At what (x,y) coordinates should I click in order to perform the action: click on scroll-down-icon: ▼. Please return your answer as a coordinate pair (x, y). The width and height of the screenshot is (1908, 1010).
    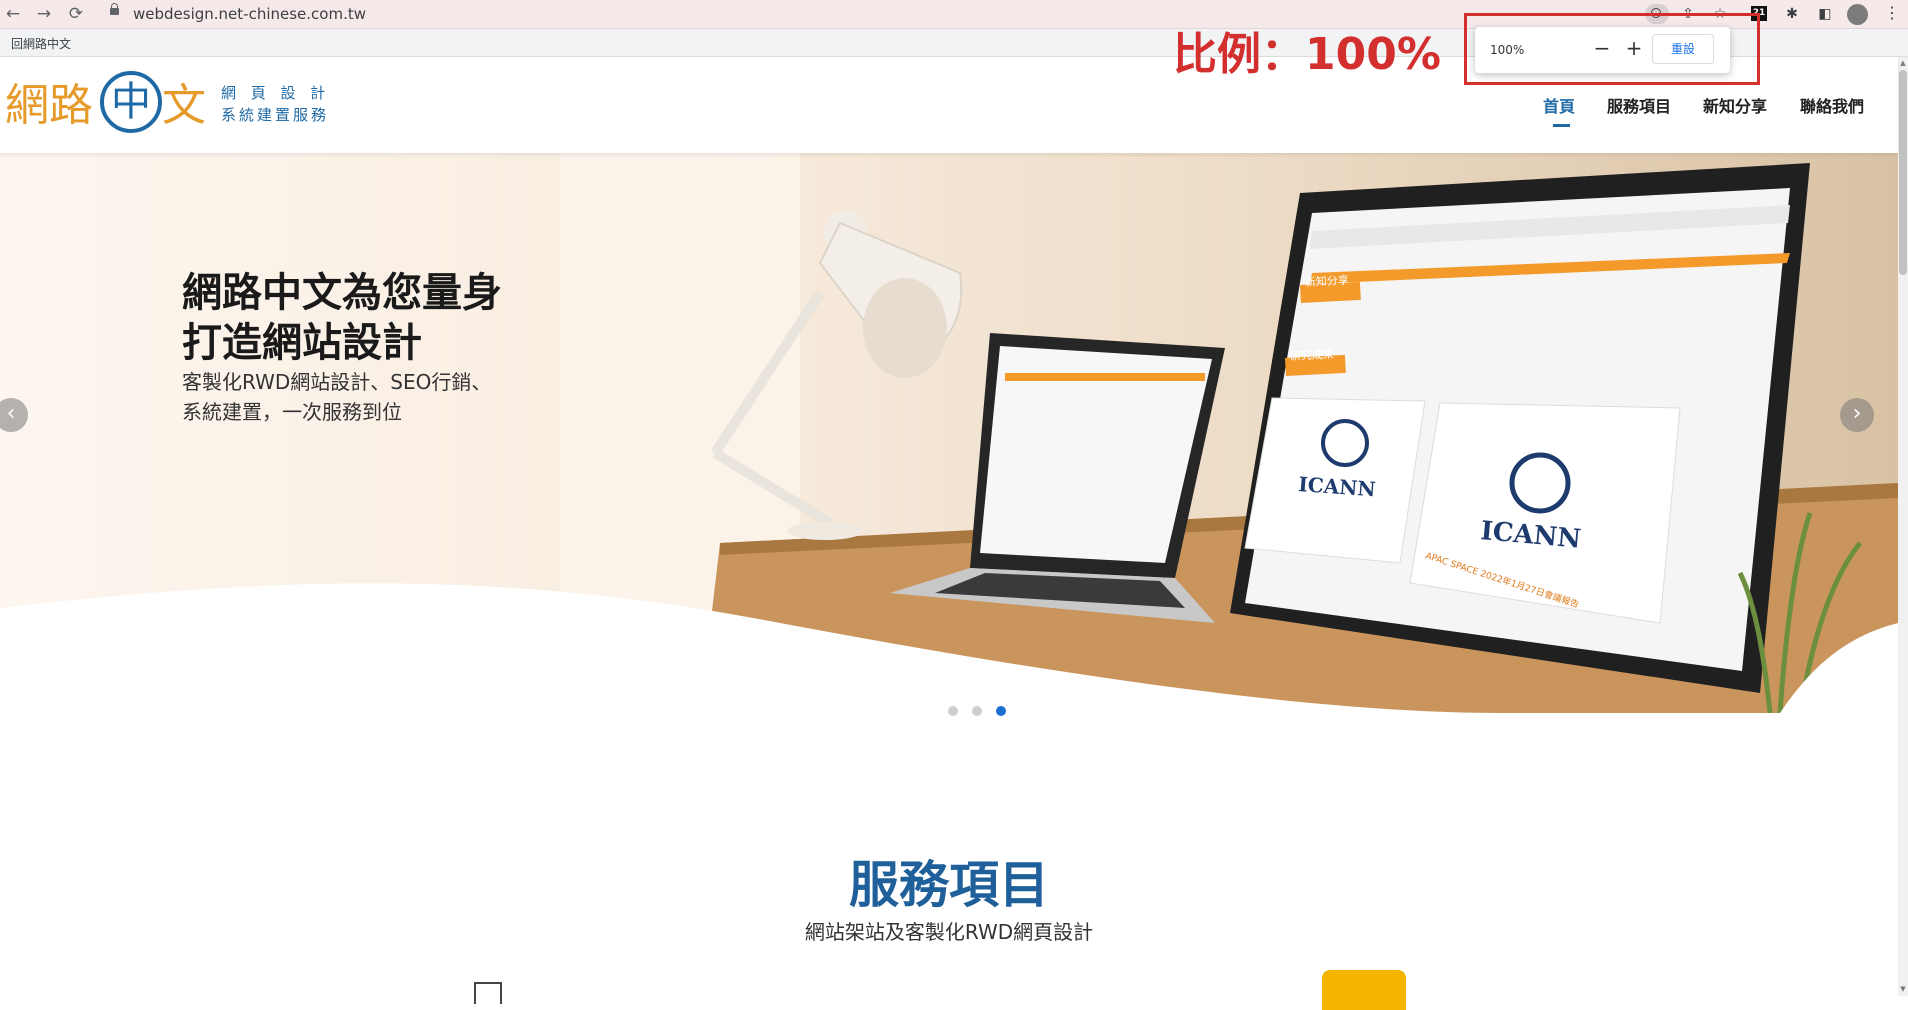
    Looking at the image, I should click on (1903, 989).